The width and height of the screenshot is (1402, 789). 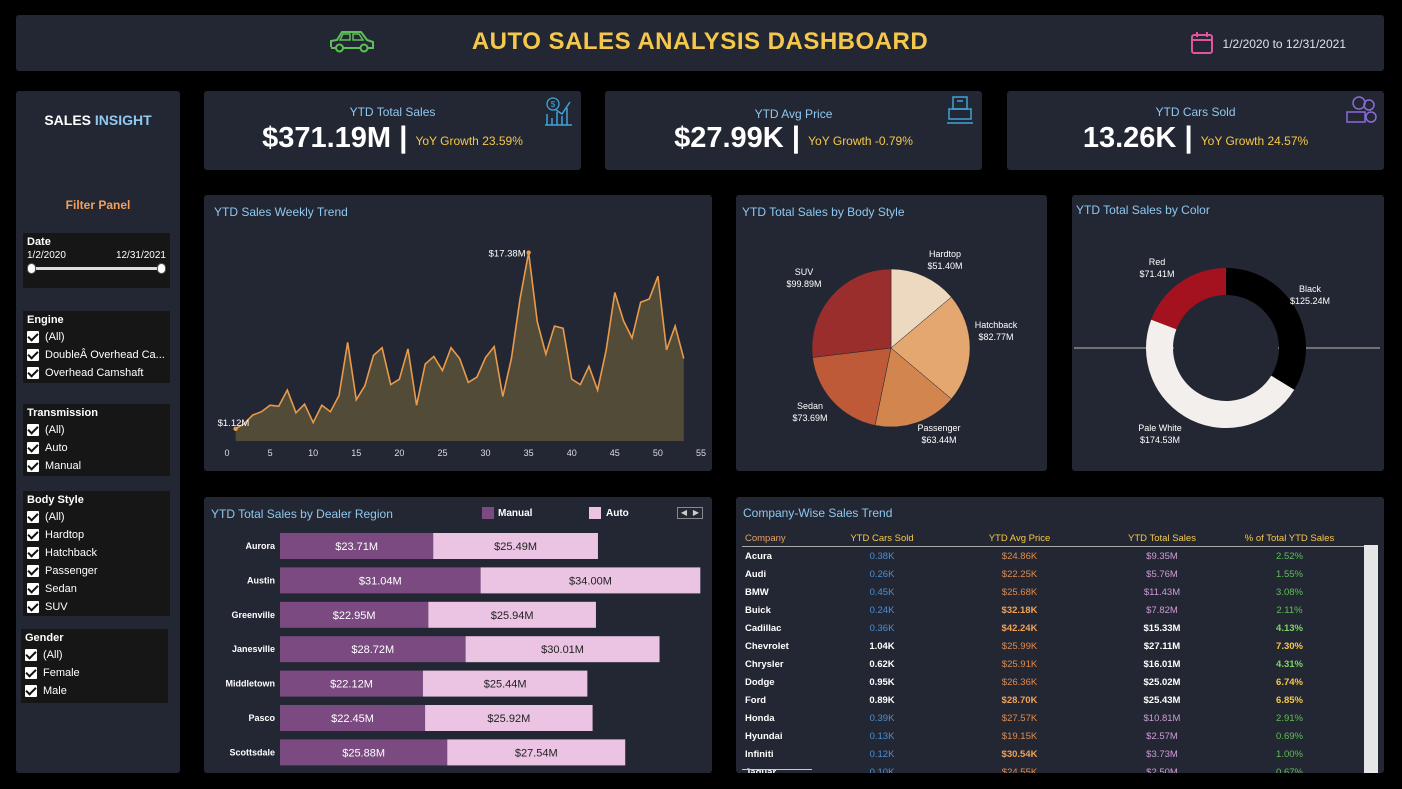 I want to click on body-style-option-suv: SUV, so click(x=96, y=607).